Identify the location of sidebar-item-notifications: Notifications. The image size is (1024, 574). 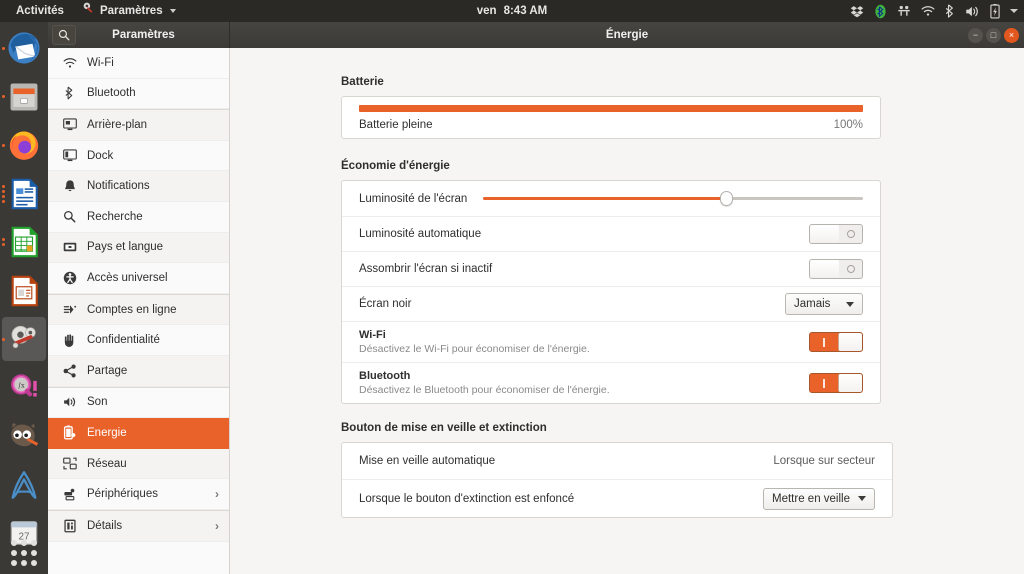
(138, 186).